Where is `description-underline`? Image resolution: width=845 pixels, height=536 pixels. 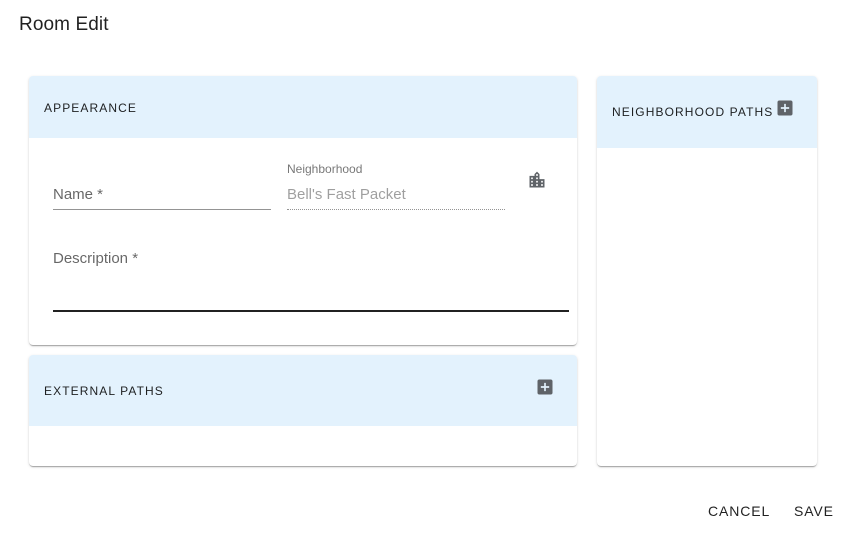
description-underline is located at coordinates (311, 311).